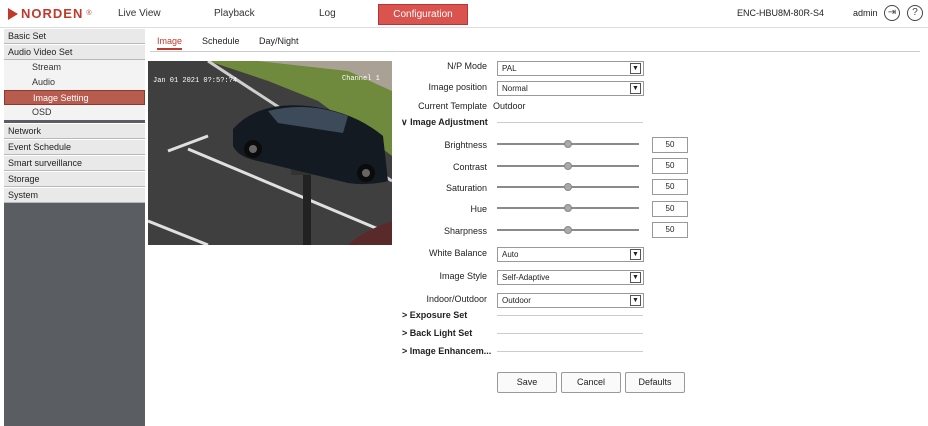 This screenshot has height=426, width=928. What do you see at coordinates (74, 52) in the screenshot?
I see `sidebar-item-audio-video-set: Audio Video Set` at bounding box center [74, 52].